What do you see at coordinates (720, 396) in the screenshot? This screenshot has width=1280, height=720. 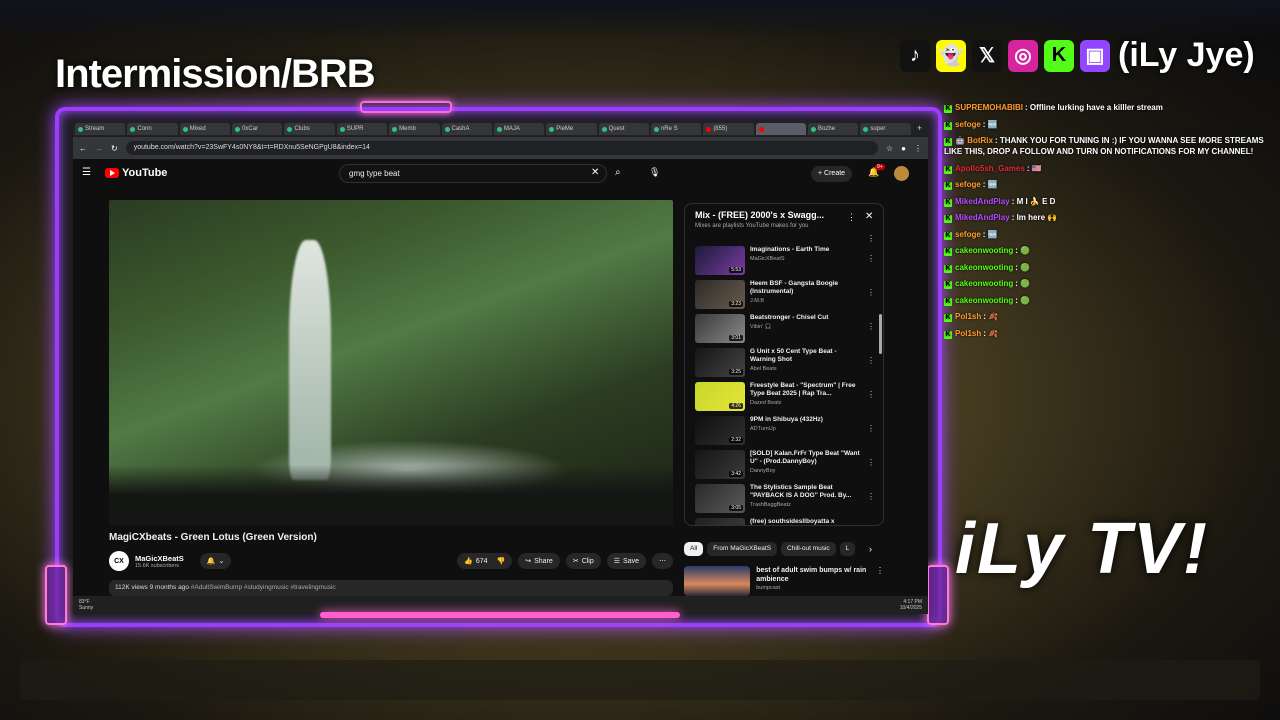 I see `playlist-thumbnail: 4:26` at bounding box center [720, 396].